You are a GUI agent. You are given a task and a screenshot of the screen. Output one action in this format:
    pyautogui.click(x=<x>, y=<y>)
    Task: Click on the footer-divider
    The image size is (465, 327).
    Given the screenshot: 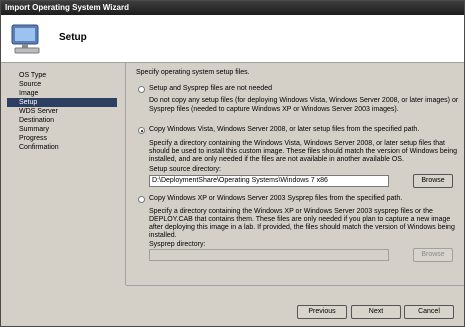 What is the action you would take?
    pyautogui.click(x=295, y=285)
    